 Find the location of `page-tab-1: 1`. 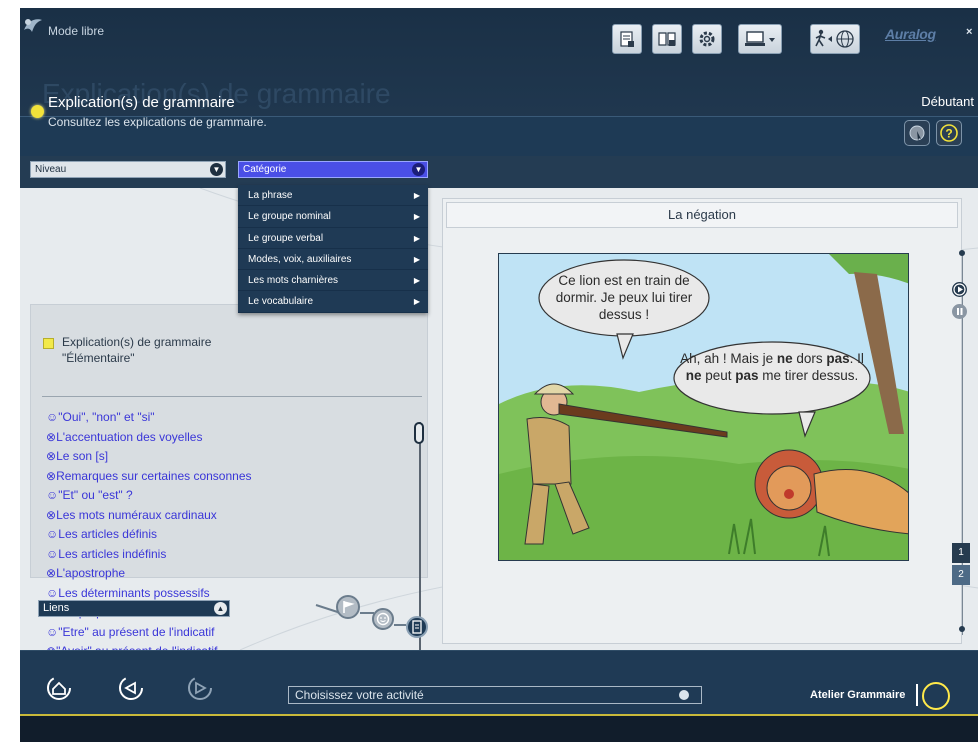

page-tab-1: 1 is located at coordinates (961, 553).